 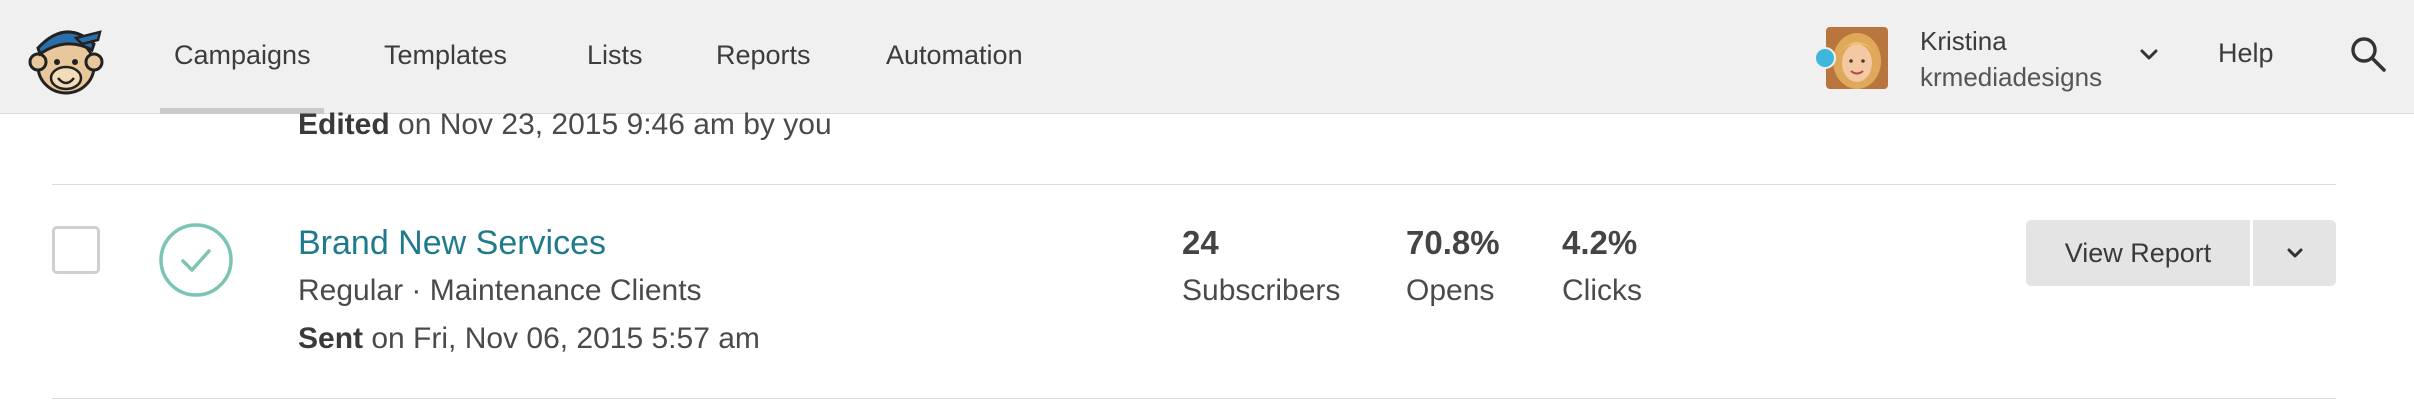 I want to click on campaign-actions-dropdown-button, so click(x=2294, y=253).